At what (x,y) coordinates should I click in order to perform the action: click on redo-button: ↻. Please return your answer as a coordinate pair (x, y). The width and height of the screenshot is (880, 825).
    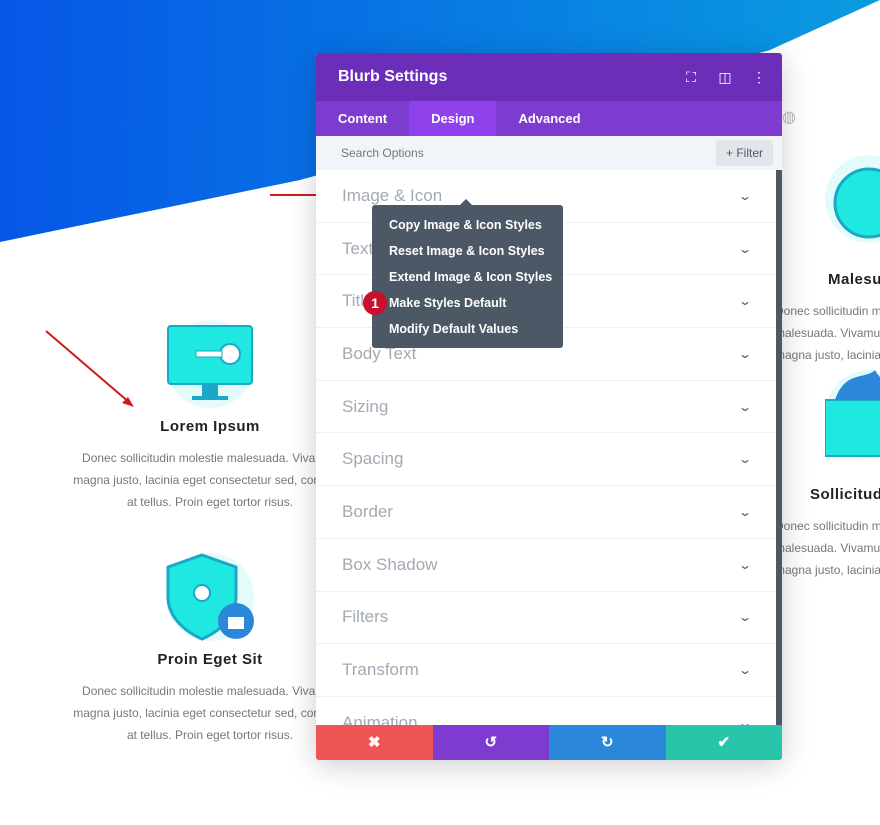
    Looking at the image, I should click on (607, 742).